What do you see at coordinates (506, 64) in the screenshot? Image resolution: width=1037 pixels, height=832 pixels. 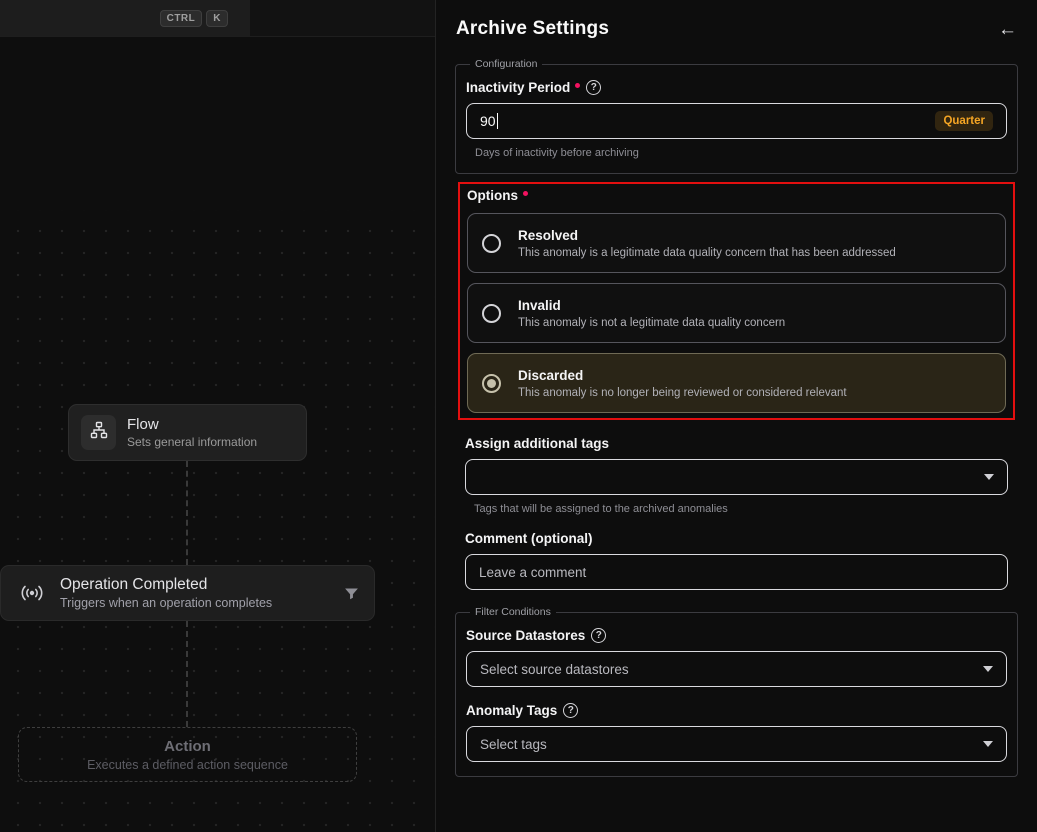 I see `configuration-legend: Configuration` at bounding box center [506, 64].